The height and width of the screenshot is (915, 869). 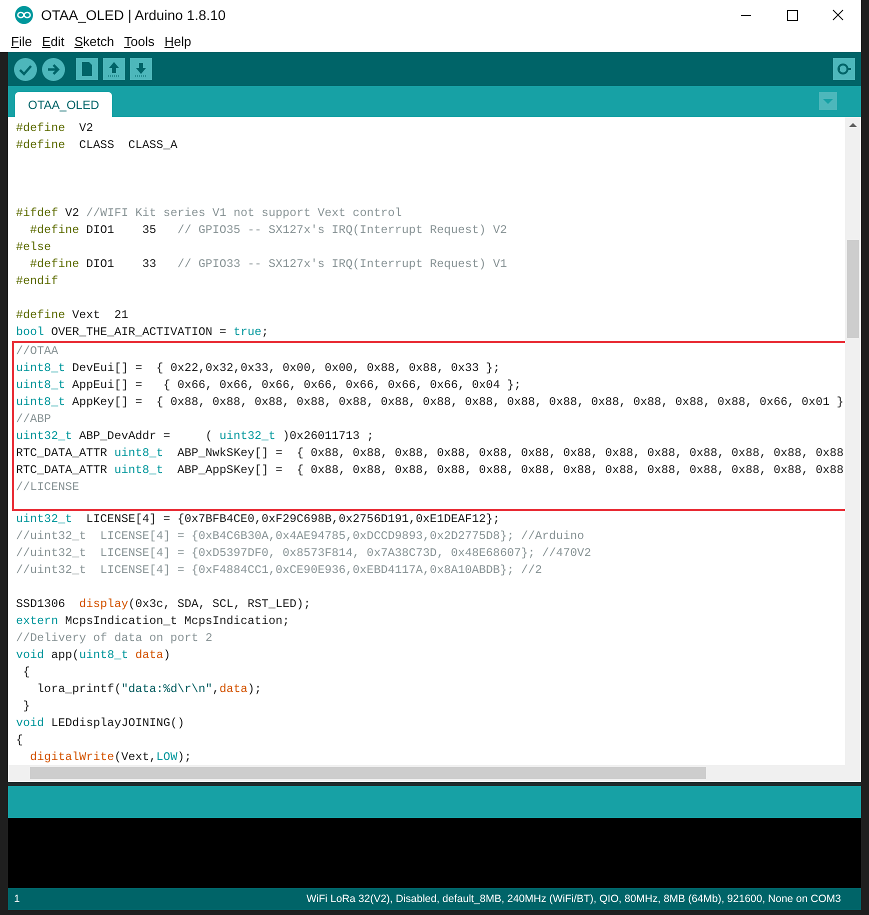 What do you see at coordinates (430, 453) in the screenshot?
I see `code-line: RTC_DATA_ATTR uint8_t ABP_NwkSKey[] = { 0x88, 0x88, 0x88, 0x88, 0x88, 0x88, 0x88, 0x88, 0x88, 0x88, 0x88, 0x88, 0x88` at bounding box center [430, 453].